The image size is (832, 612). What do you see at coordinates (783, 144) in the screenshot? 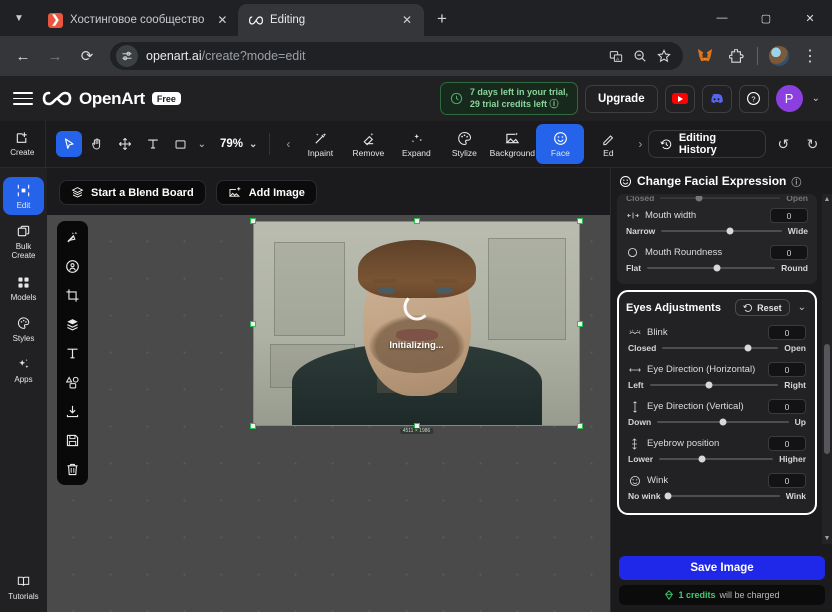
I see `undo-button: ↺` at bounding box center [783, 144].